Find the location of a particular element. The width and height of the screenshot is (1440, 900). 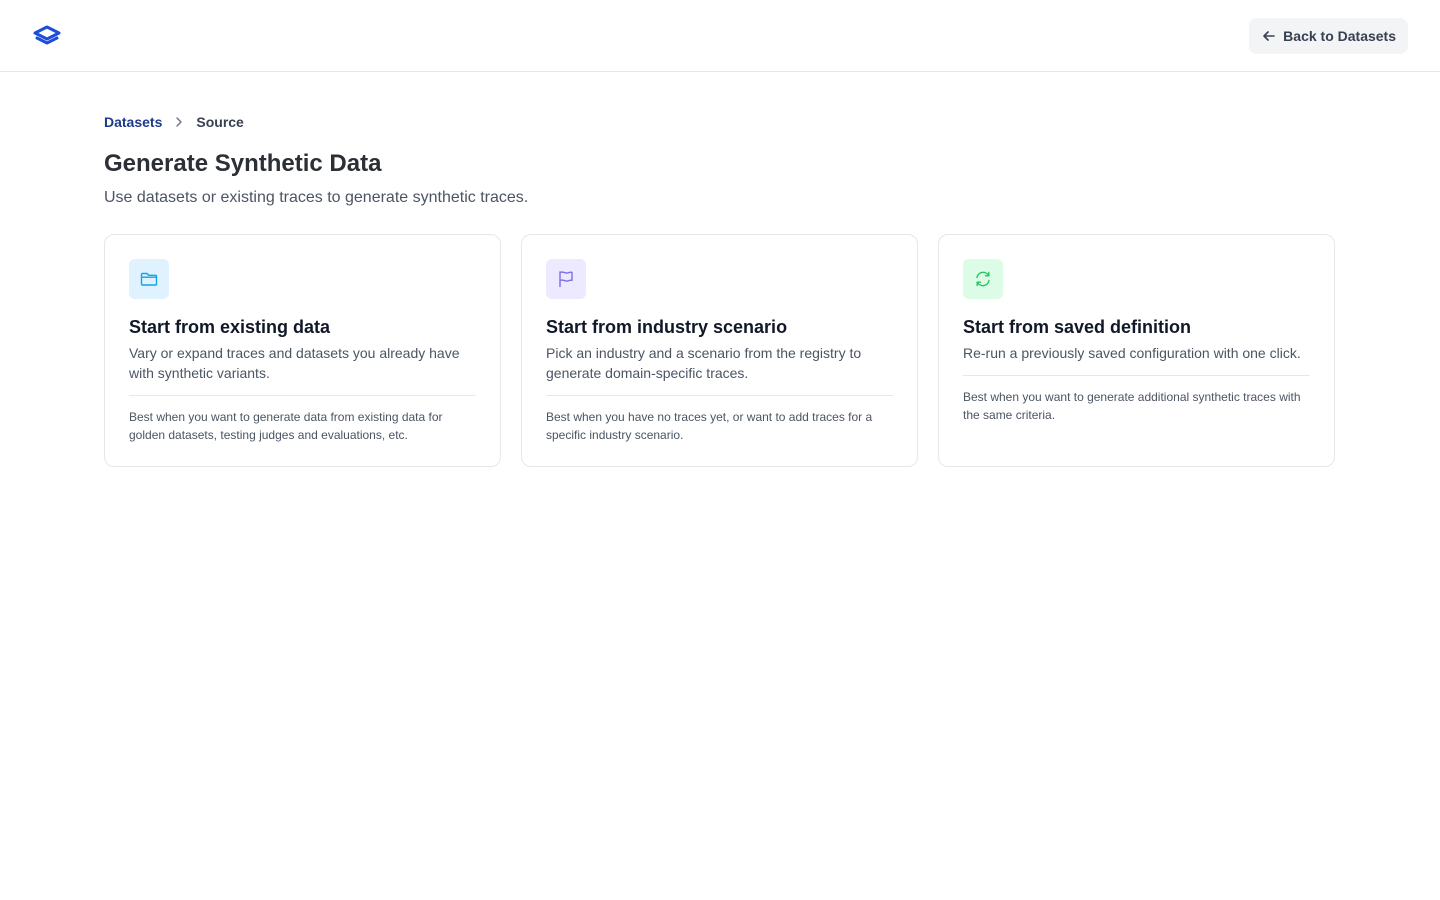

arrow-left-icon is located at coordinates (1269, 35).